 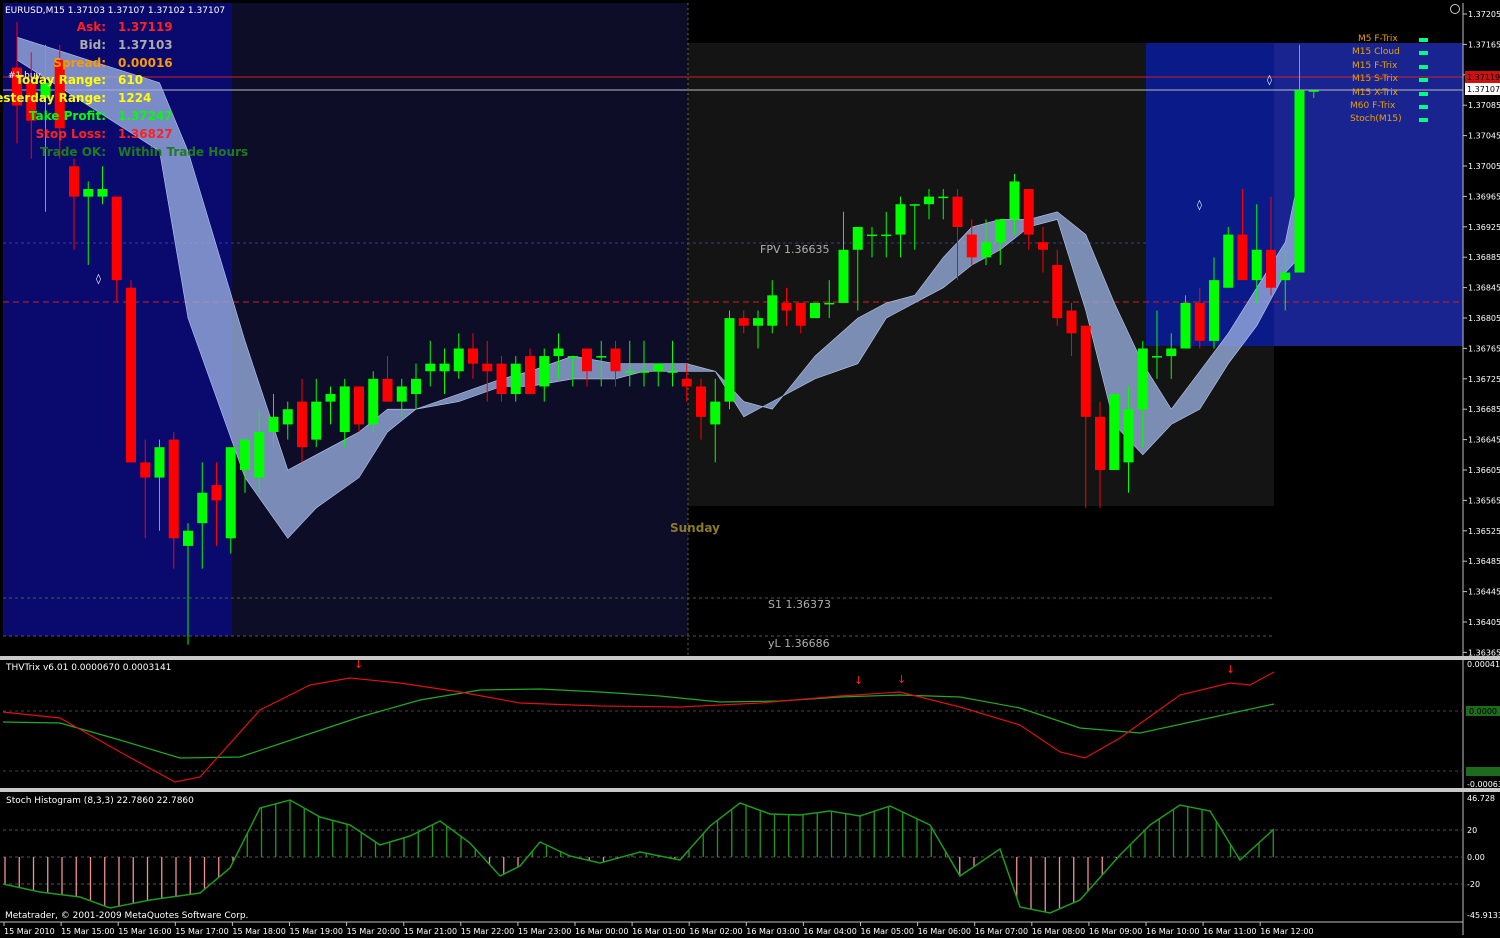 What do you see at coordinates (1483, 664) in the screenshot?
I see `trix-axis-top: 0.000414` at bounding box center [1483, 664].